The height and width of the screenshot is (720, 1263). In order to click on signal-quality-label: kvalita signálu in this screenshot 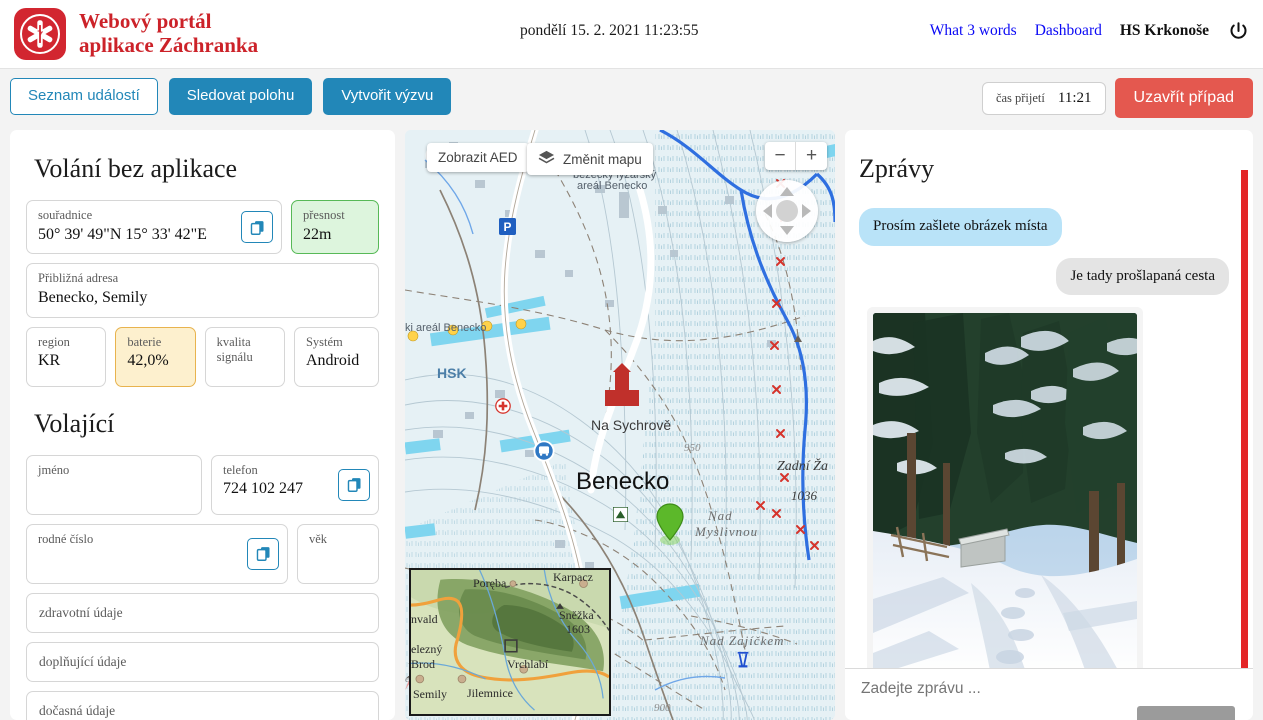, I will do `click(234, 349)`.